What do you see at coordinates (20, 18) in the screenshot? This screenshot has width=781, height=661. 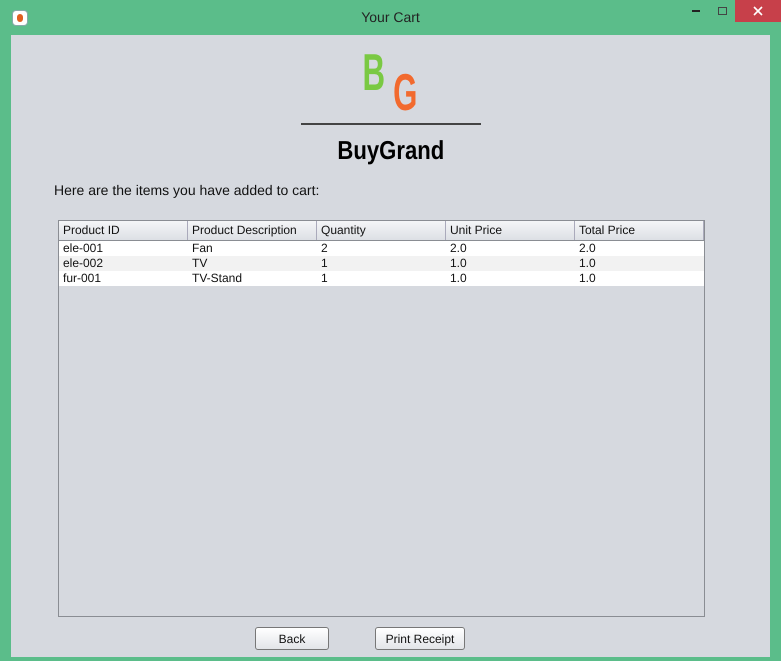 I see `java-app-icon` at bounding box center [20, 18].